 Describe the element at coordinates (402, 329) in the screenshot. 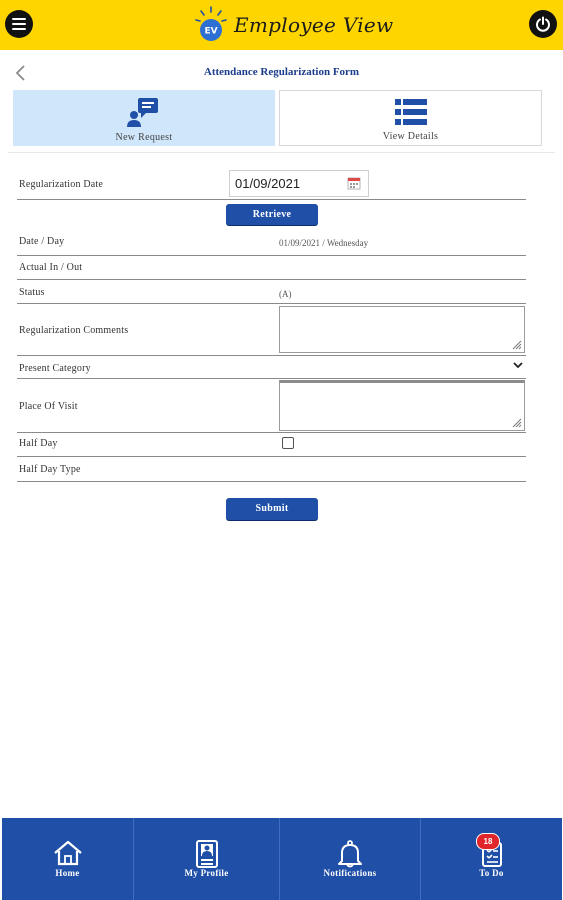

I see `regularization-comments-textarea` at that location.